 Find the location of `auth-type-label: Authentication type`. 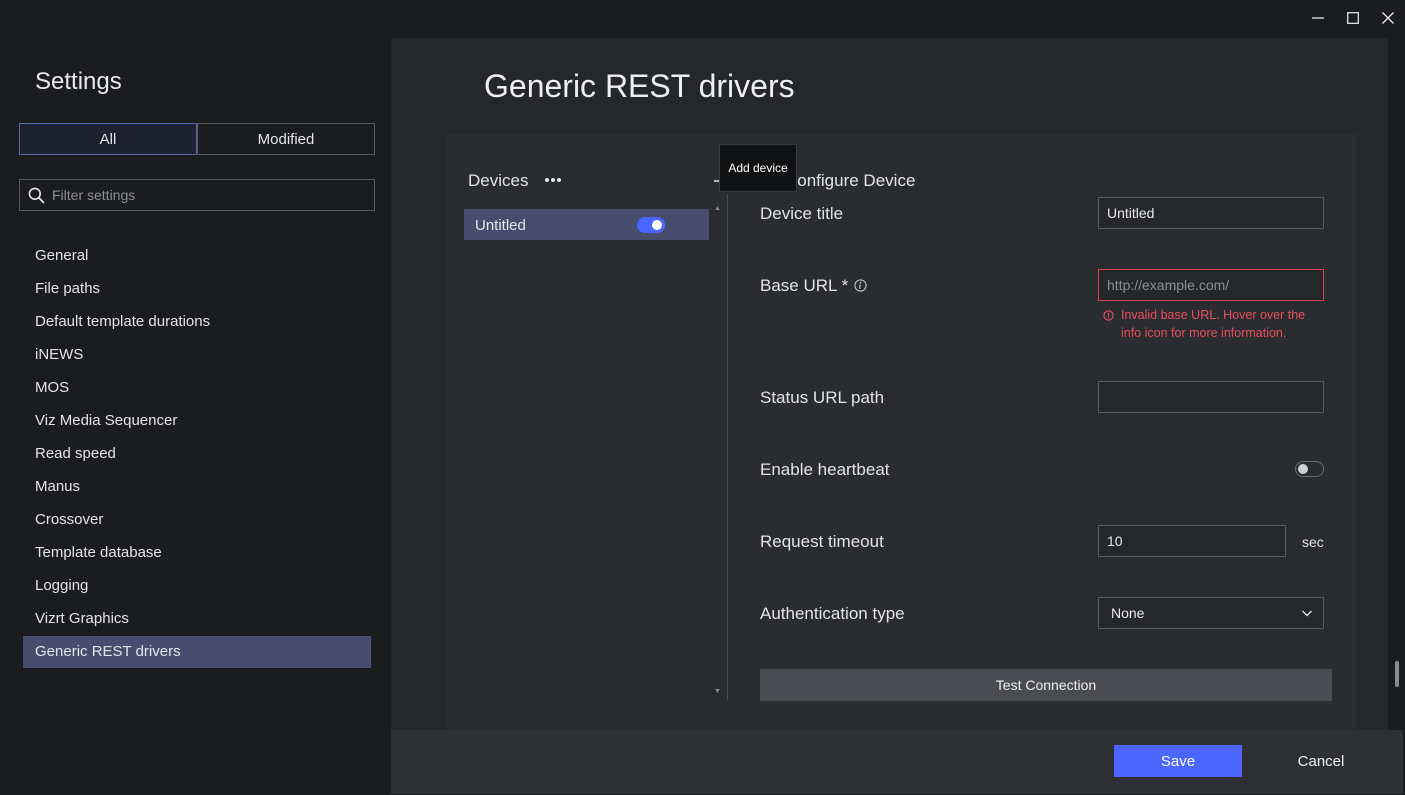

auth-type-label: Authentication type is located at coordinates (832, 613).